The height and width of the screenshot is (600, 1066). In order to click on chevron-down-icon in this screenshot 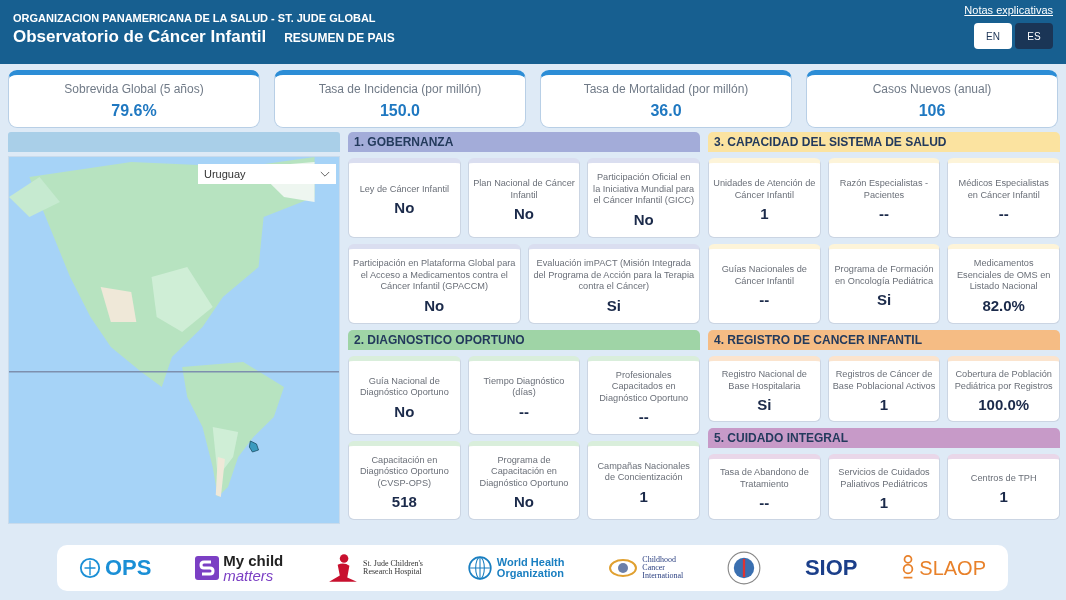, I will do `click(325, 174)`.